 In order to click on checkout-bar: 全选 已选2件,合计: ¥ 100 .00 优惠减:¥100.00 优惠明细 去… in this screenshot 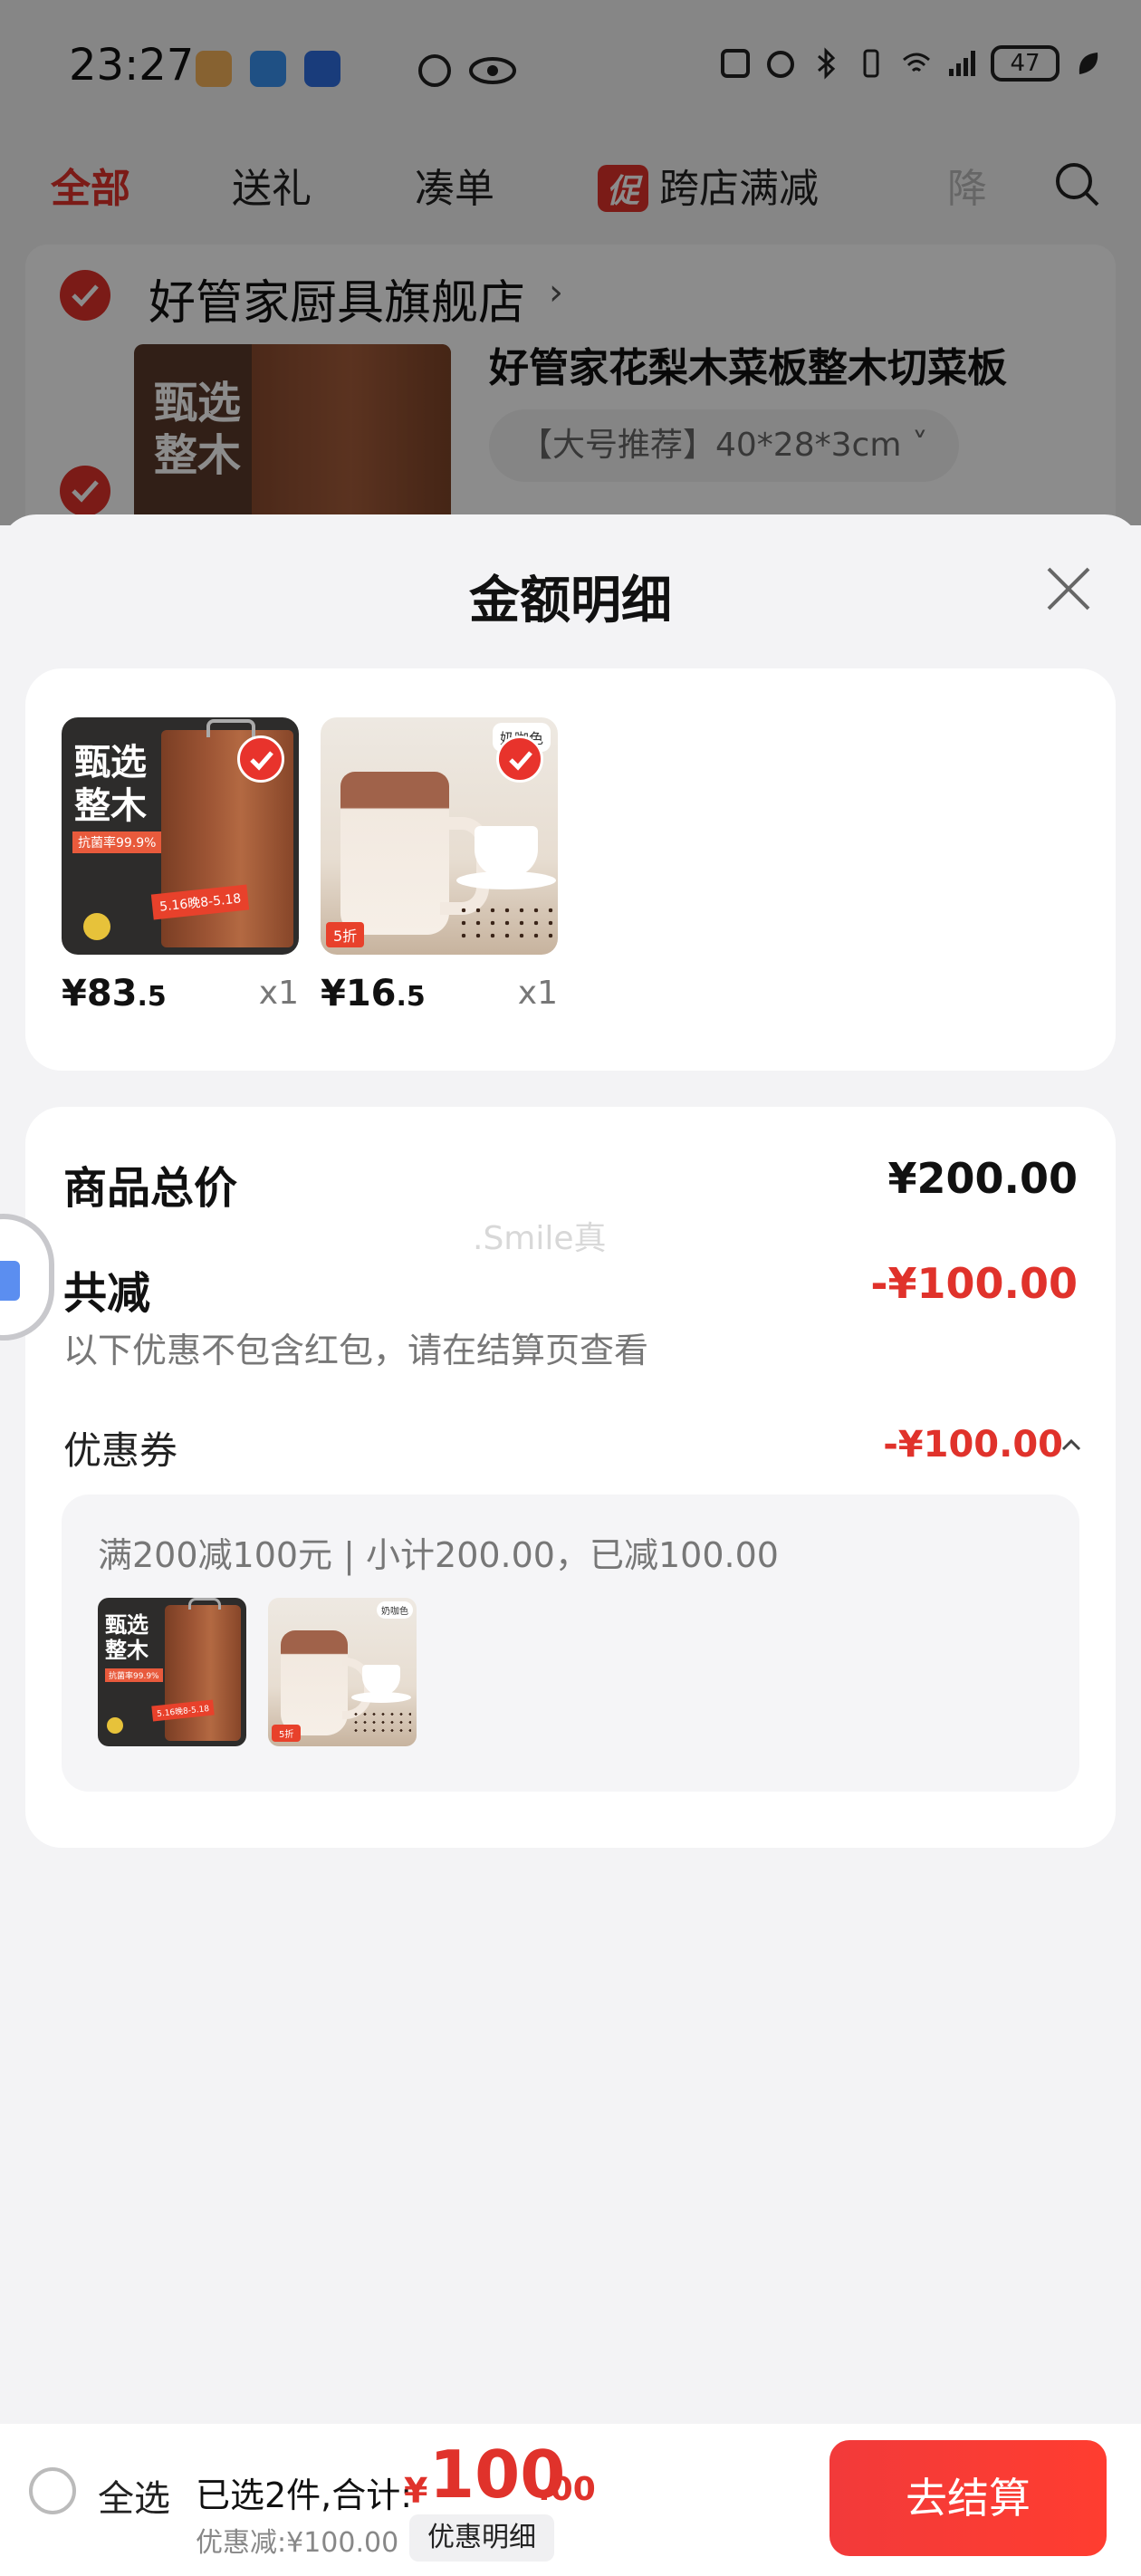, I will do `click(570, 2500)`.